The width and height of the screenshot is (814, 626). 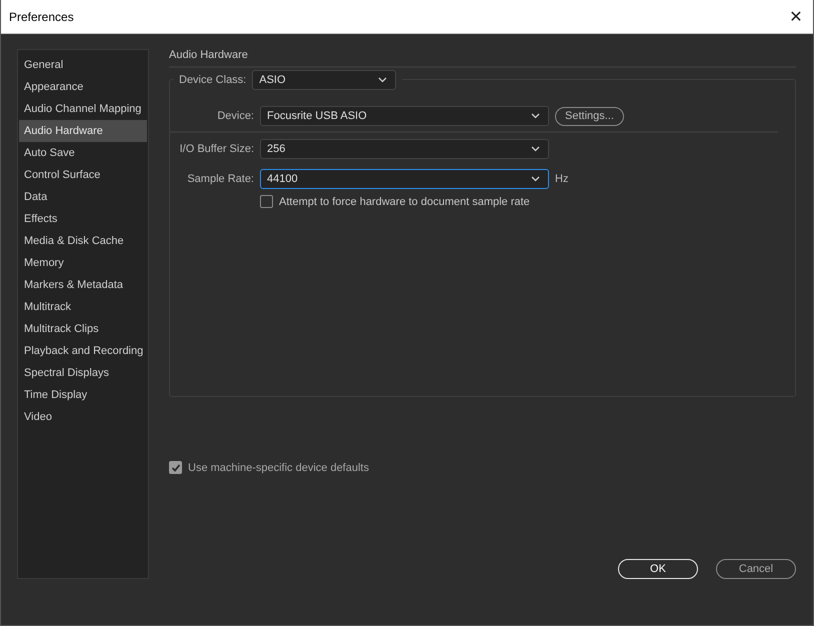 What do you see at coordinates (83, 65) in the screenshot?
I see `sidebar-item: General` at bounding box center [83, 65].